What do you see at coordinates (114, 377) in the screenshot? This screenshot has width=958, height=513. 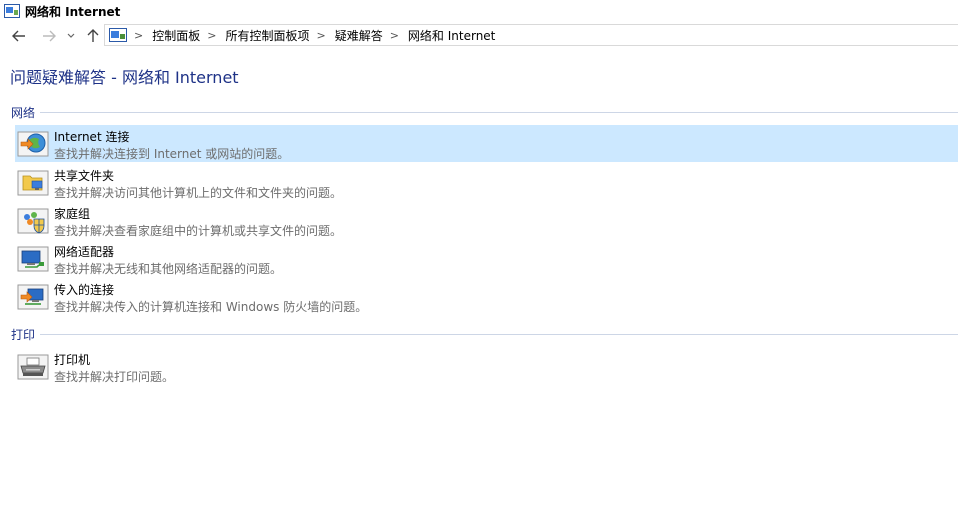 I see `troubleshooter-description: 查找并解决打印问题。` at bounding box center [114, 377].